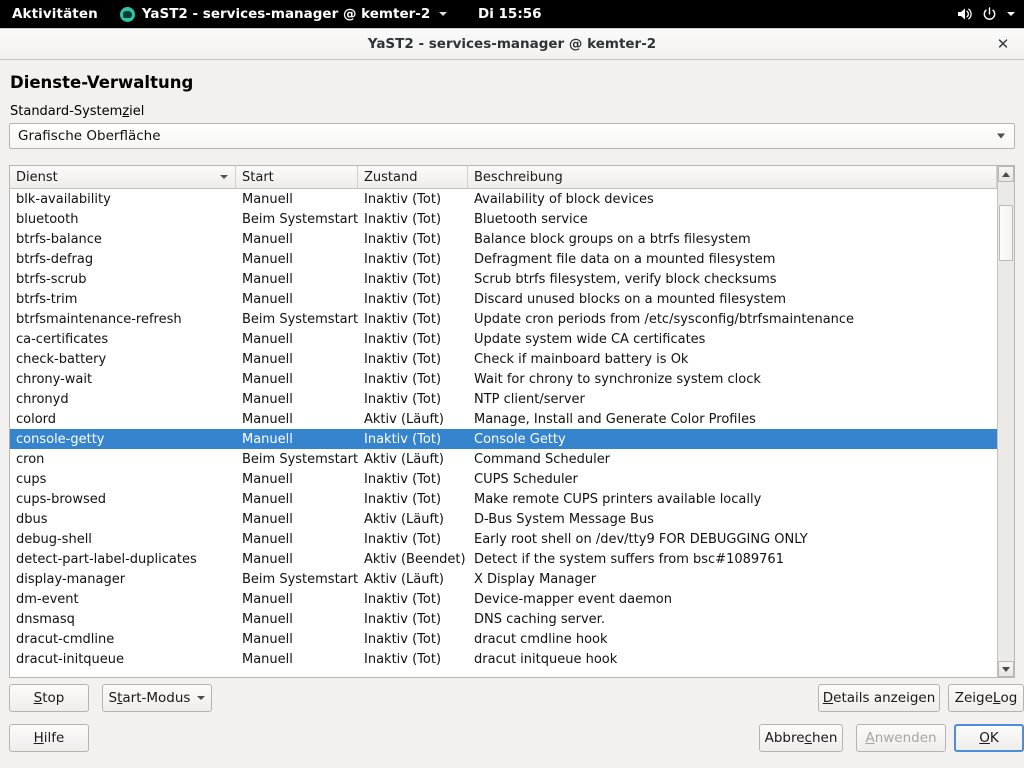 Image resolution: width=1024 pixels, height=768 pixels. What do you see at coordinates (986, 698) in the screenshot?
I see `show-log-button: Zeige Log` at bounding box center [986, 698].